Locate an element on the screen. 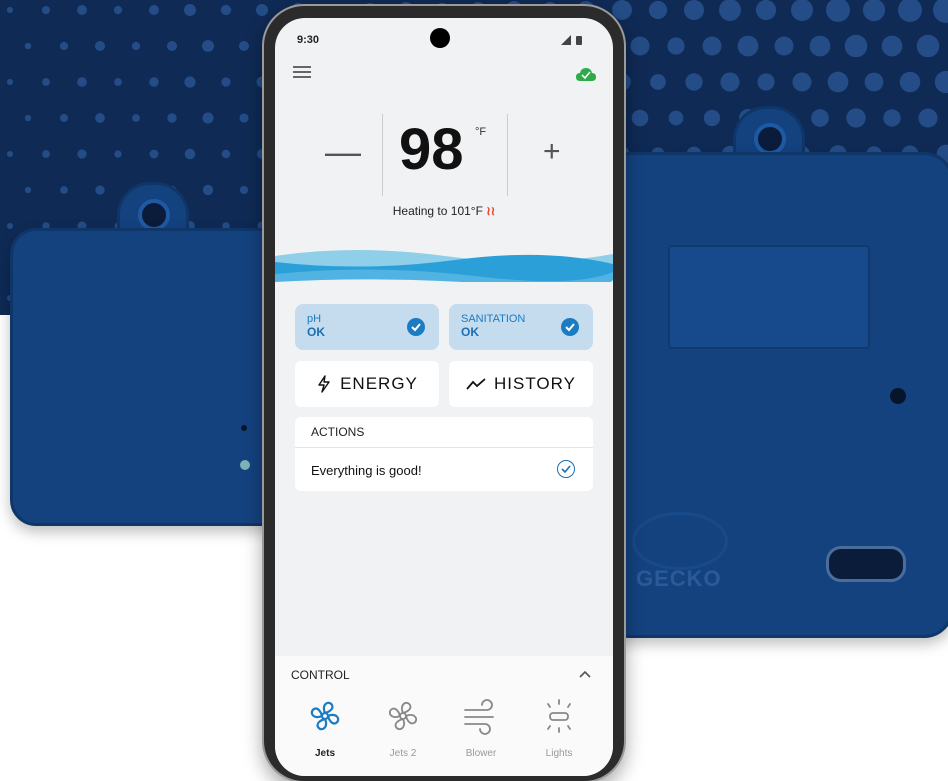 Image resolution: width=948 pixels, height=781 pixels. sanitation-label: SANITATION is located at coordinates (493, 319).